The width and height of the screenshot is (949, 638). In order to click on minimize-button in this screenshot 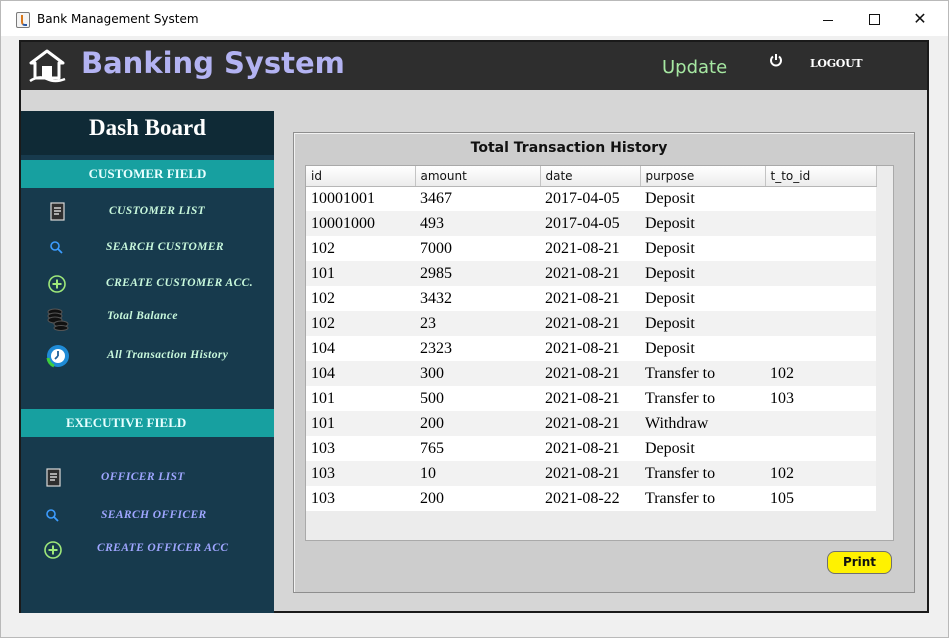, I will do `click(828, 19)`.